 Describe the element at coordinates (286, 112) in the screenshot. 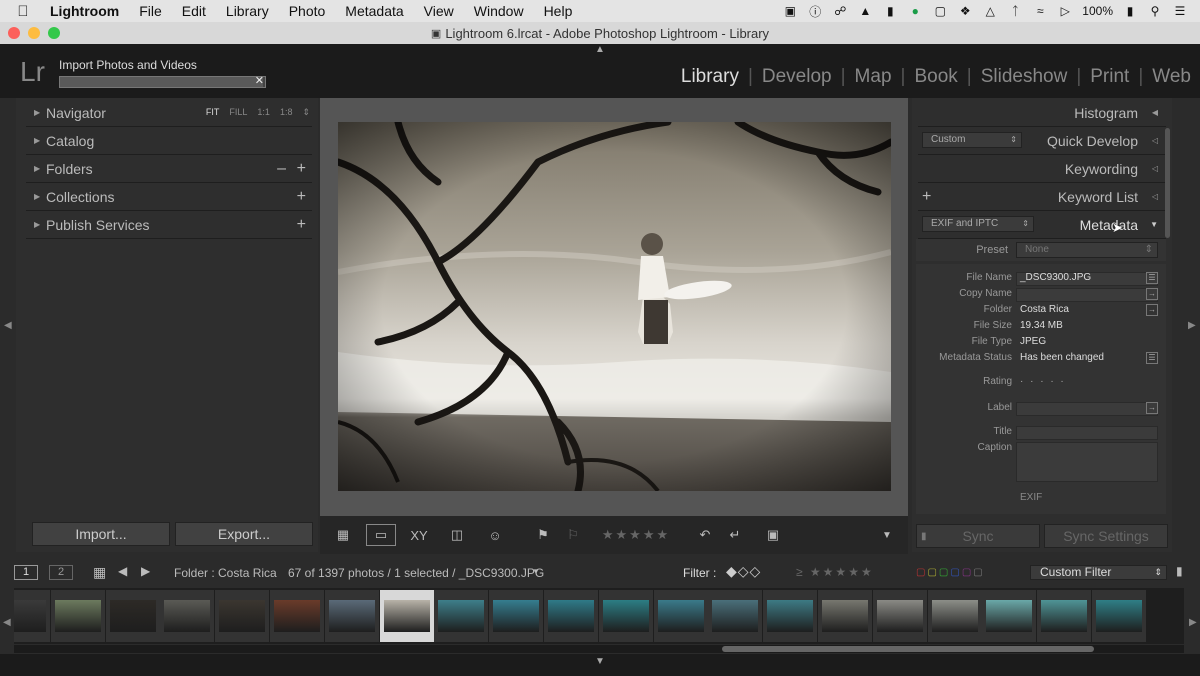

I see `zoom-1-8: 1:8` at that location.